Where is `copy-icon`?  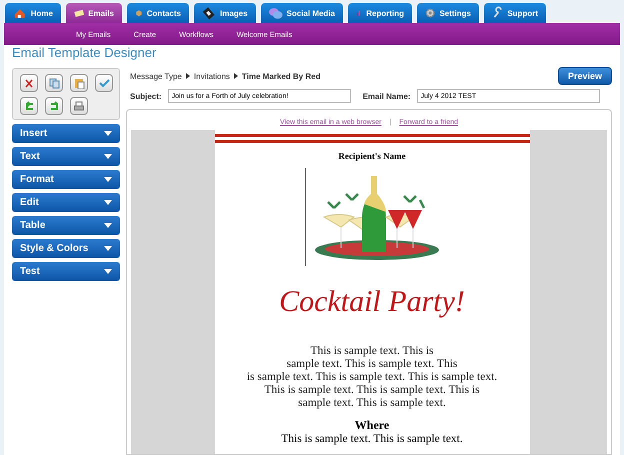
copy-icon is located at coordinates (54, 83).